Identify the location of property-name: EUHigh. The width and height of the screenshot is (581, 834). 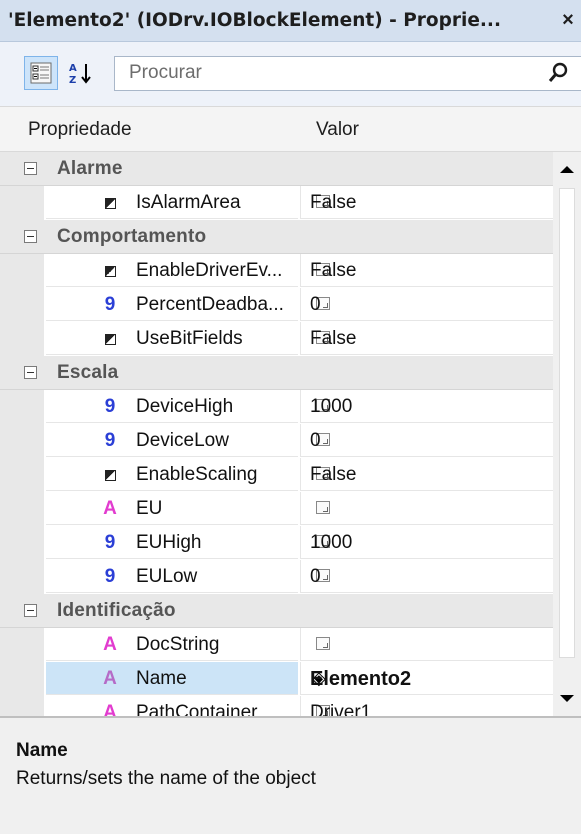
(169, 542).